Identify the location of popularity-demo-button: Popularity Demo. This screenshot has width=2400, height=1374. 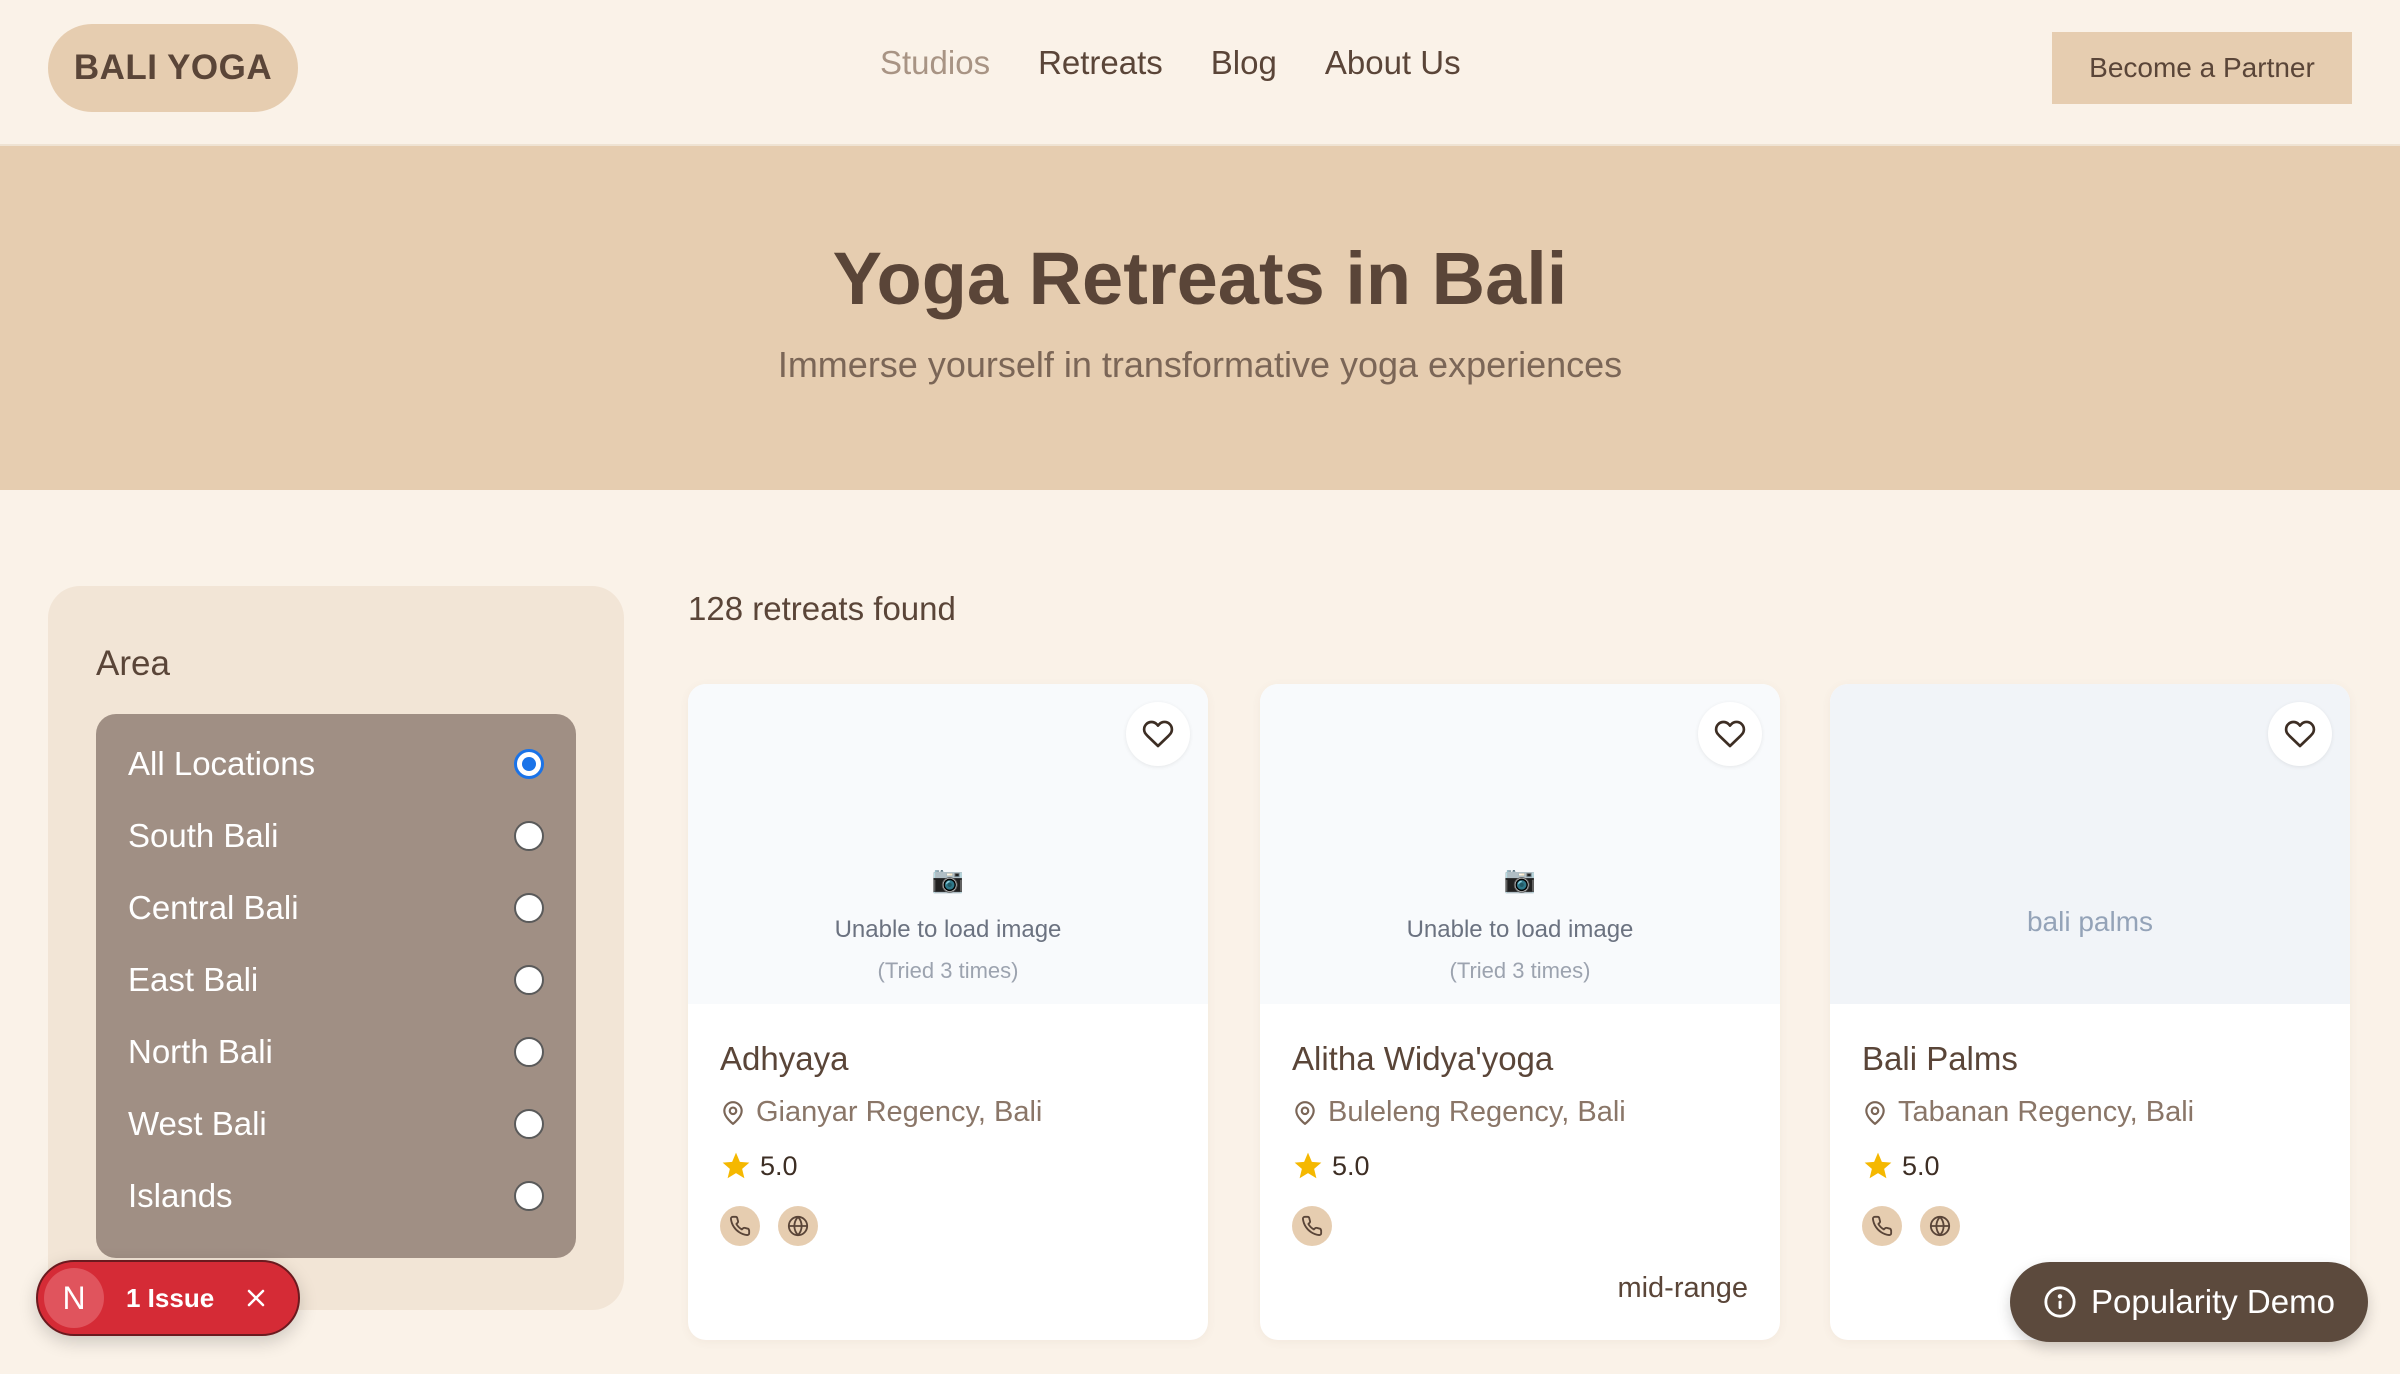
(2189, 1302).